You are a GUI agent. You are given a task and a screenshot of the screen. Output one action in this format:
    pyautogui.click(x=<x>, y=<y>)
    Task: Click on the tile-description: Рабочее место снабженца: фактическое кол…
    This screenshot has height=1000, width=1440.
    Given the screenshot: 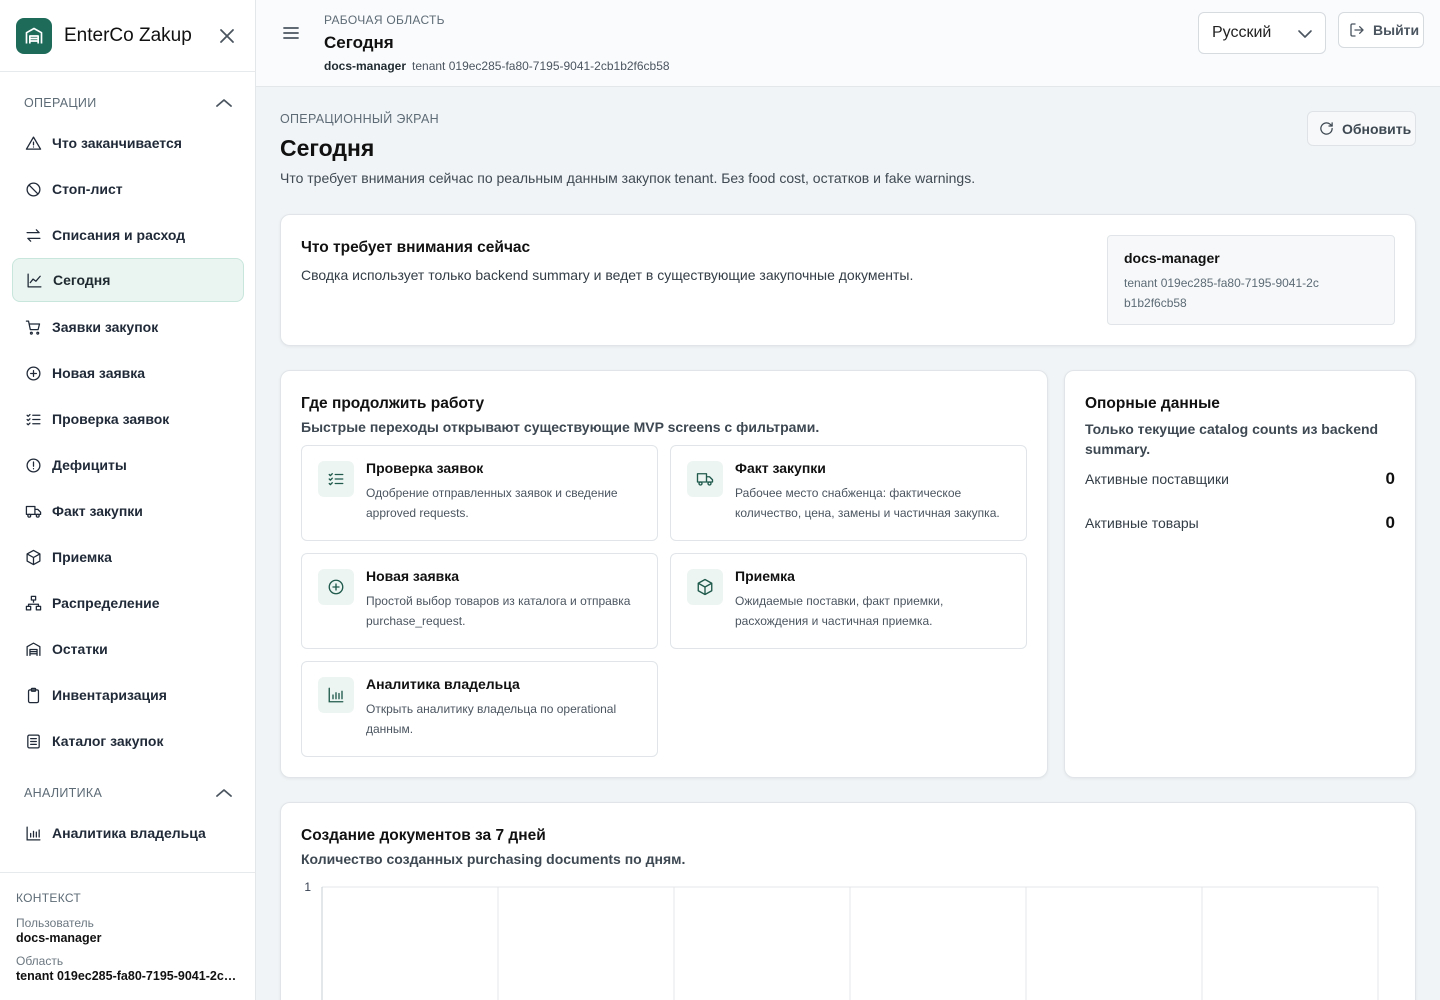 What is the action you would take?
    pyautogui.click(x=867, y=503)
    